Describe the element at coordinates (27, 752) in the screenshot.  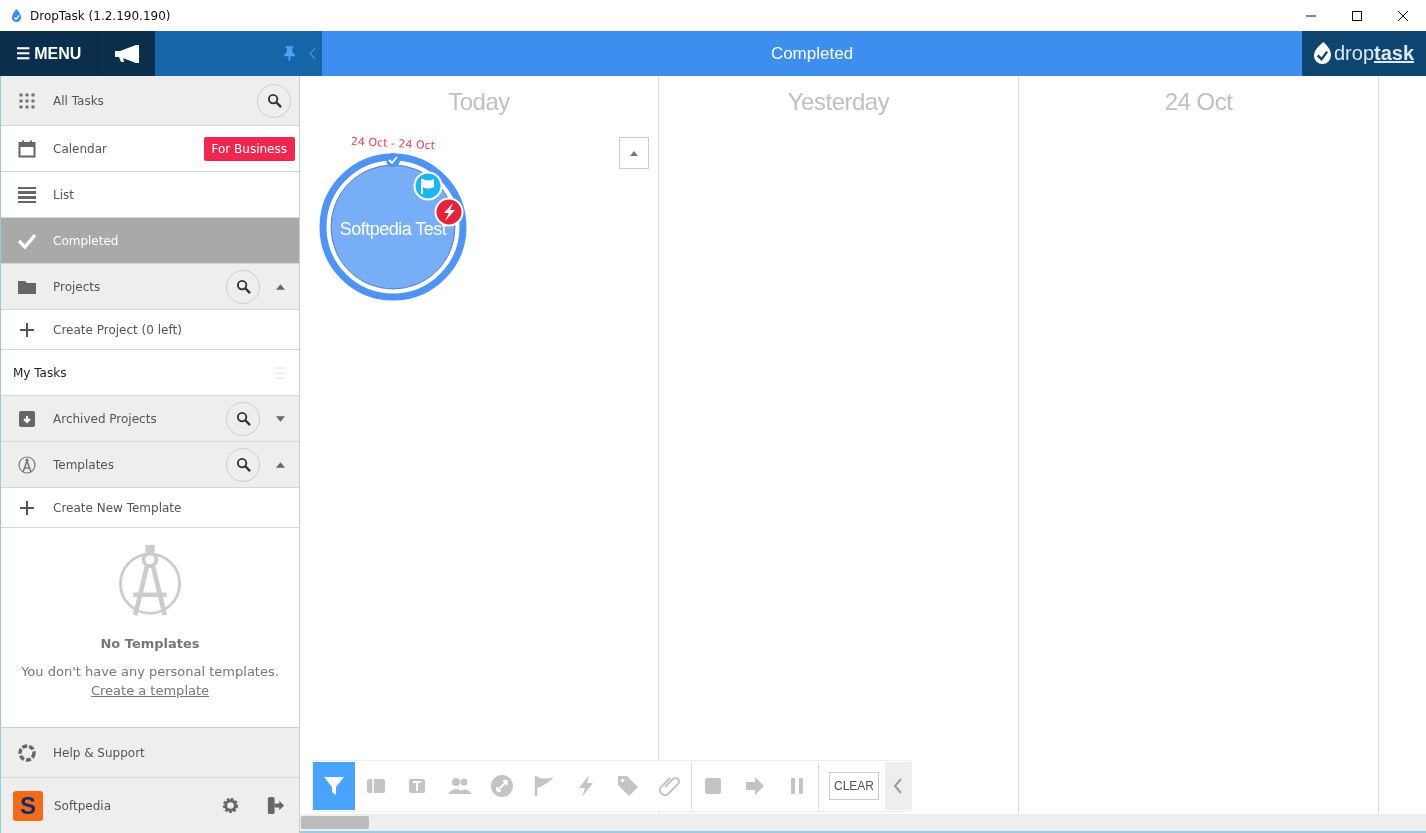
I see `lifebuoy-icon` at that location.